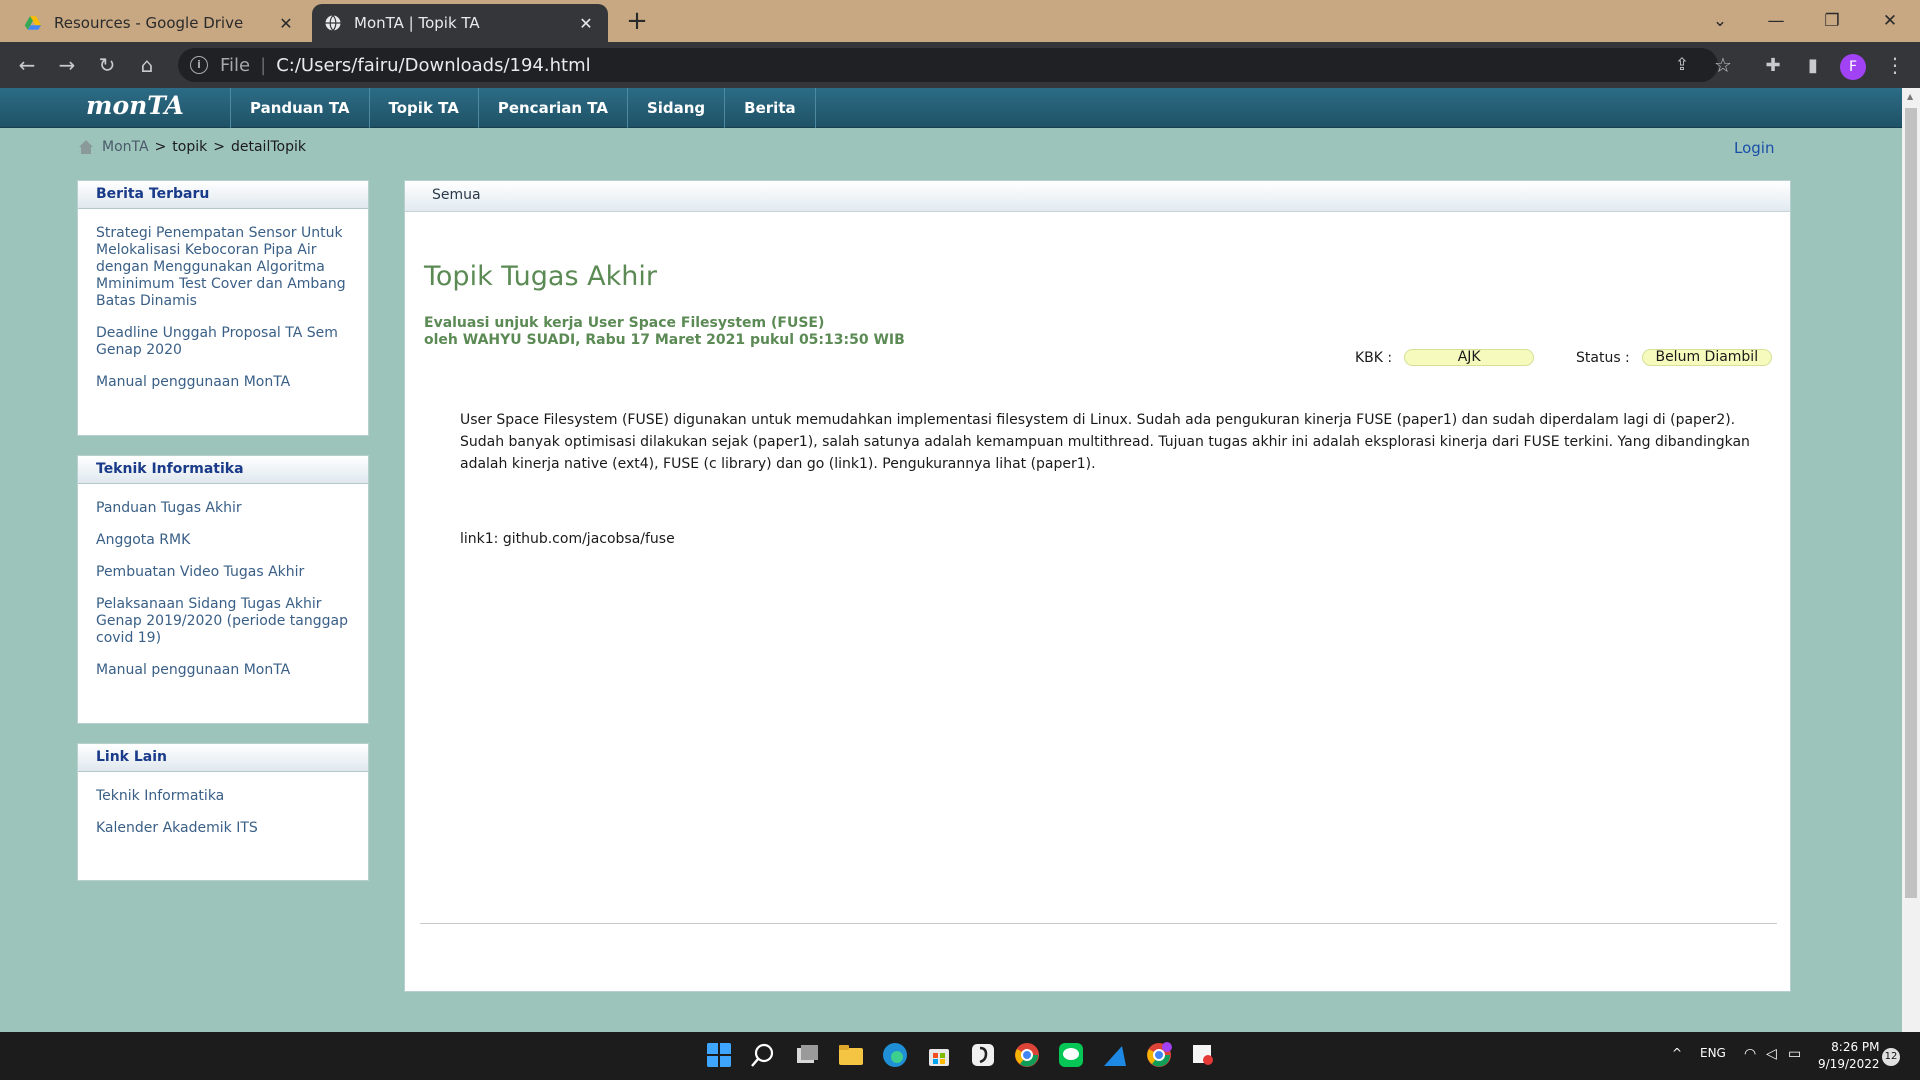 The height and width of the screenshot is (1080, 1920). I want to click on page-title: Topik Tugas Akhir, so click(540, 276).